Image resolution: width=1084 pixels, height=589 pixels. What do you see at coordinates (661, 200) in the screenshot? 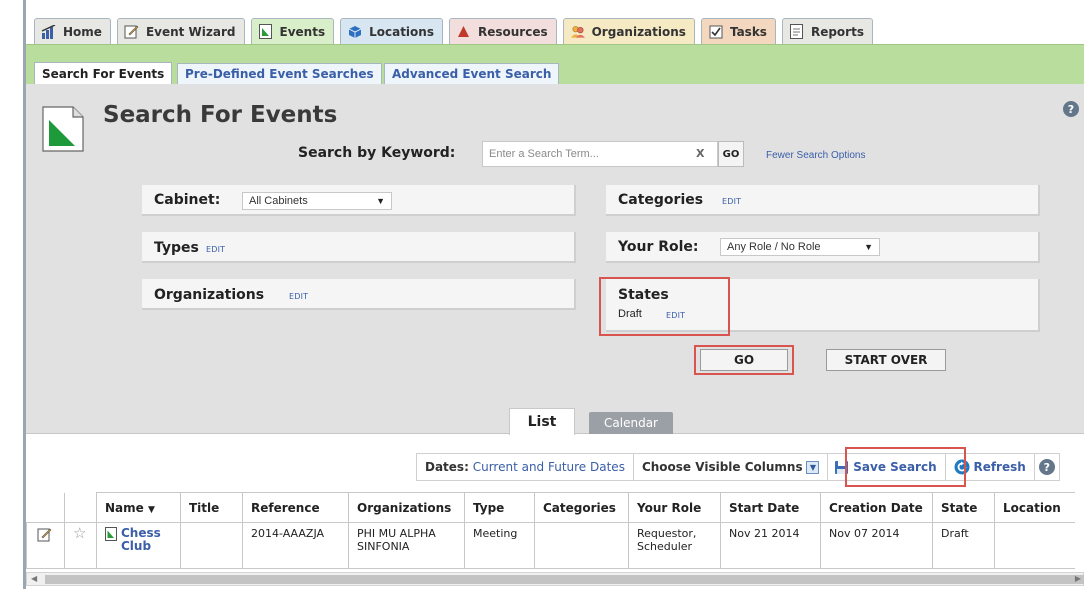
I see `categories-label: Categories` at bounding box center [661, 200].